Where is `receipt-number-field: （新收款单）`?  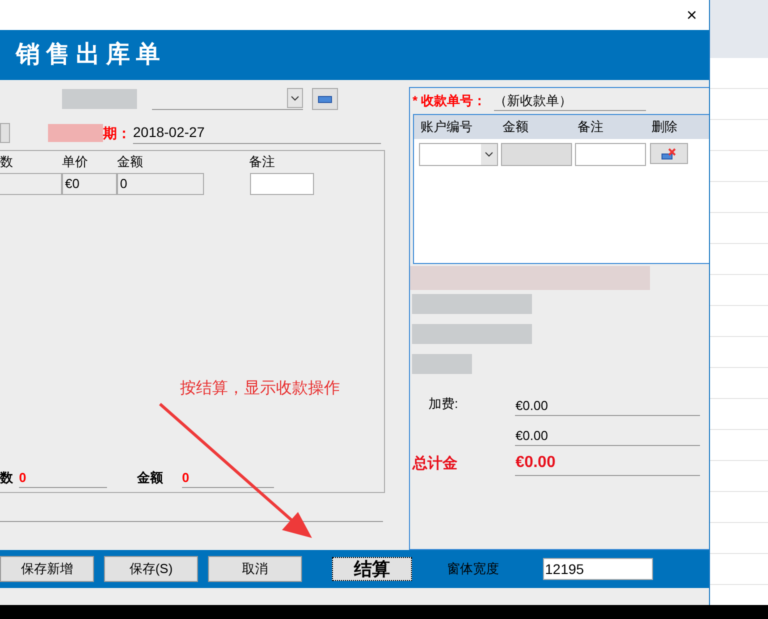
receipt-number-field: （新收款单） is located at coordinates (570, 101).